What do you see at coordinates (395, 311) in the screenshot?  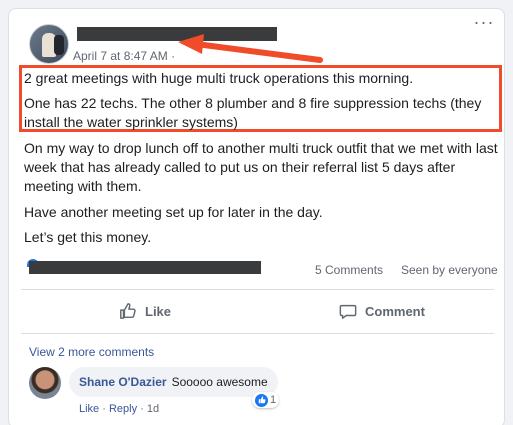 I see `comment-label: Comment` at bounding box center [395, 311].